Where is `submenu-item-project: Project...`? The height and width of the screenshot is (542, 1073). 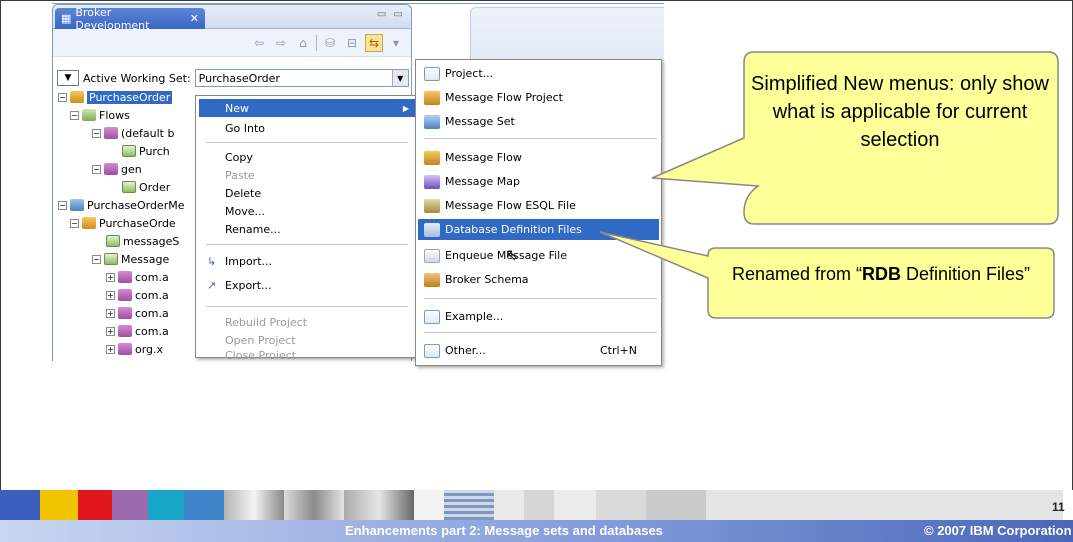 submenu-item-project: Project... is located at coordinates (538, 73).